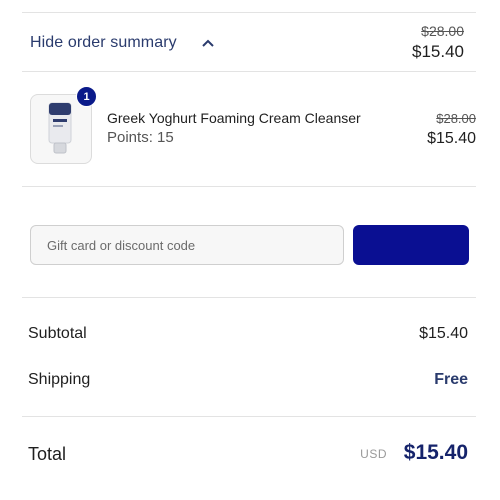 This screenshot has width=500, height=500. What do you see at coordinates (411, 245) in the screenshot?
I see `apply-discount-button` at bounding box center [411, 245].